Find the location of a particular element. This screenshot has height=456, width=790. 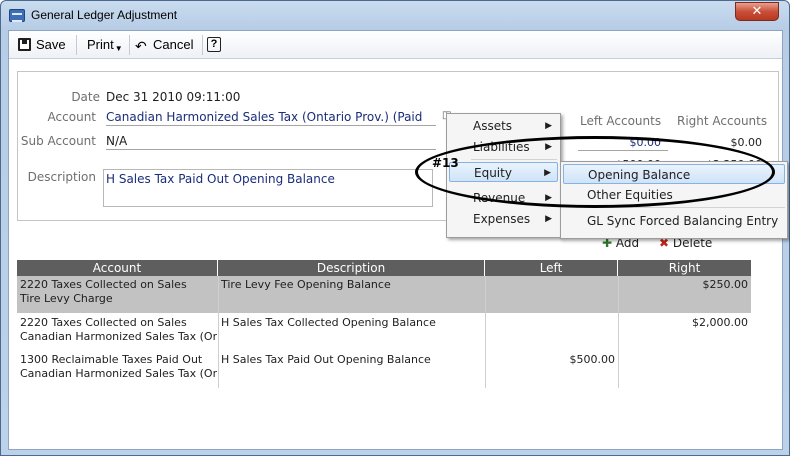

annotation-ellipse is located at coordinates (595, 172).